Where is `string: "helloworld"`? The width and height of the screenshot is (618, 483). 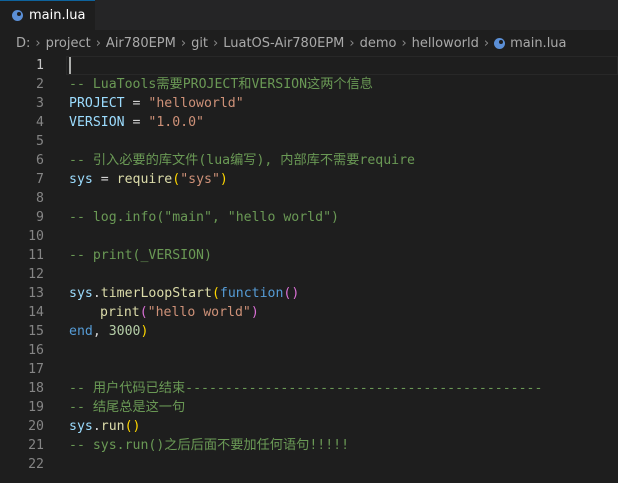
string: "helloworld" is located at coordinates (196, 103).